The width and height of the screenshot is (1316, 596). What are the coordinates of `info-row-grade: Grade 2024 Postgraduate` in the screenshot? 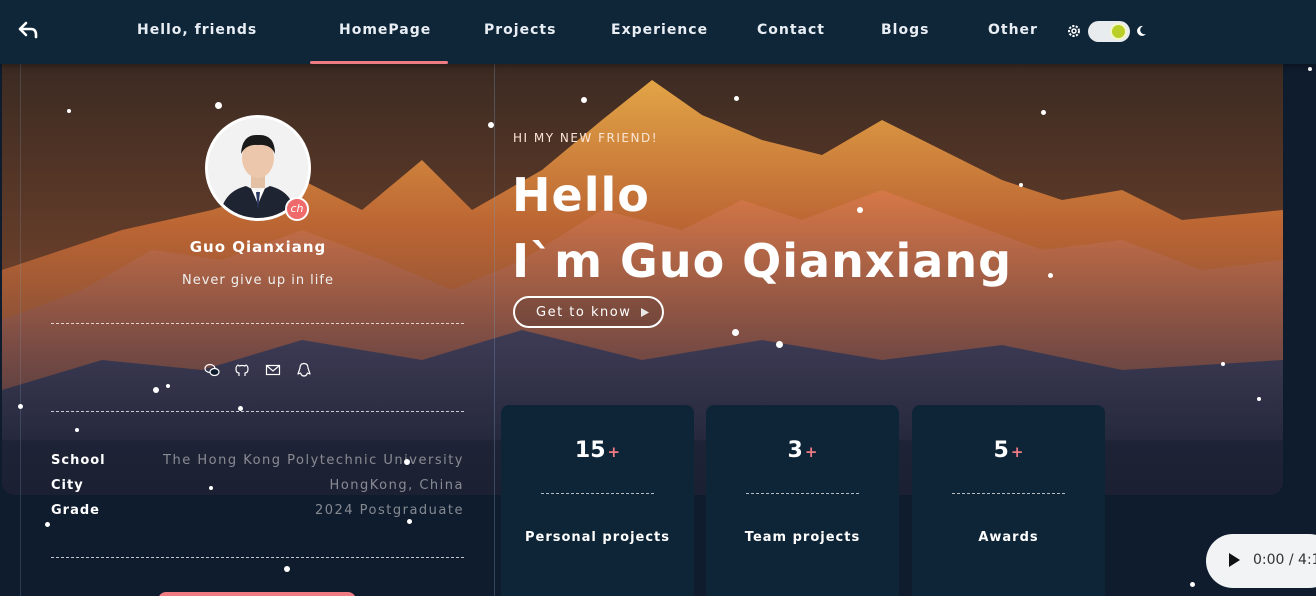 It's located at (257, 512).